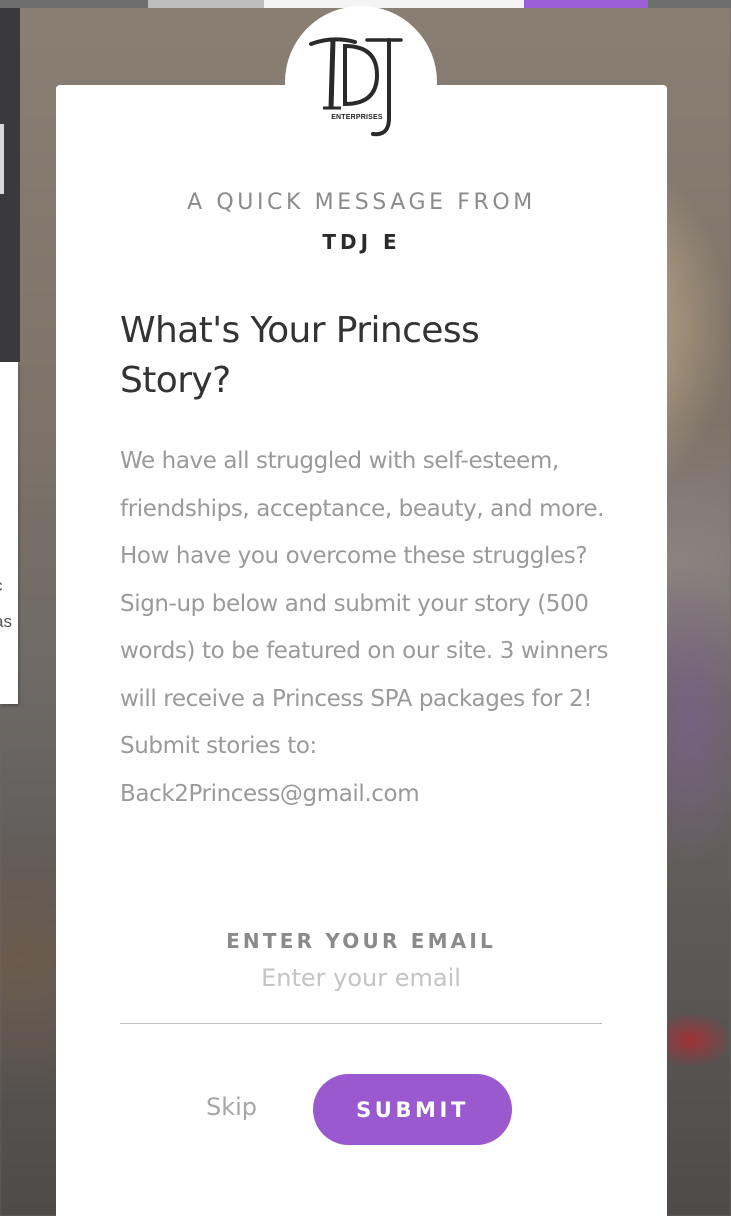 Image resolution: width=731 pixels, height=1216 pixels. I want to click on background-card-text: as, so click(6, 621).